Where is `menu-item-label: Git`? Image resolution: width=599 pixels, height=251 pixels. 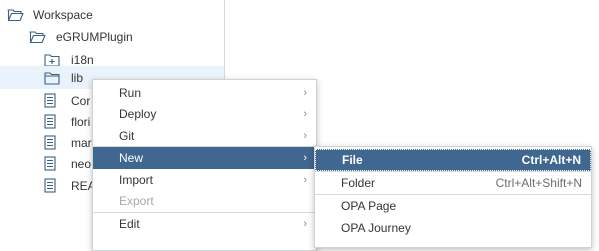
menu-item-label: Git is located at coordinates (127, 135).